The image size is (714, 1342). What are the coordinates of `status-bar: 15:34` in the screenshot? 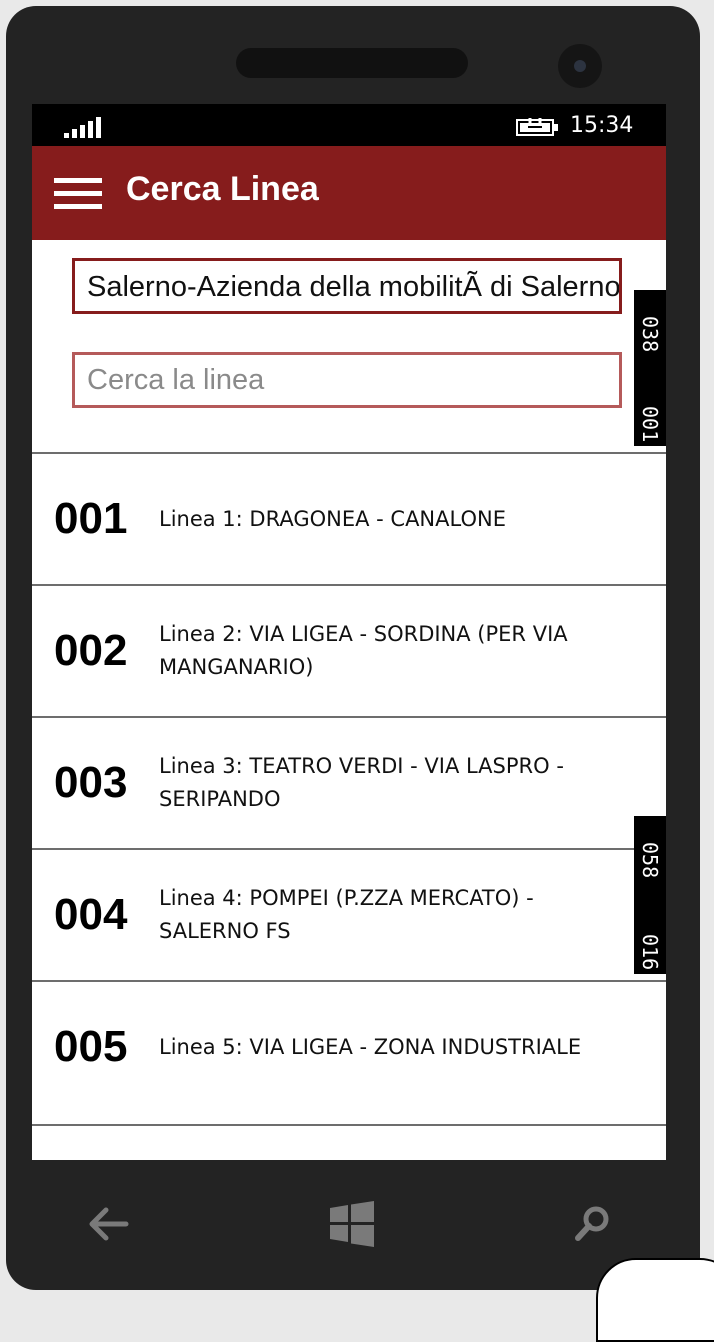 It's located at (349, 125).